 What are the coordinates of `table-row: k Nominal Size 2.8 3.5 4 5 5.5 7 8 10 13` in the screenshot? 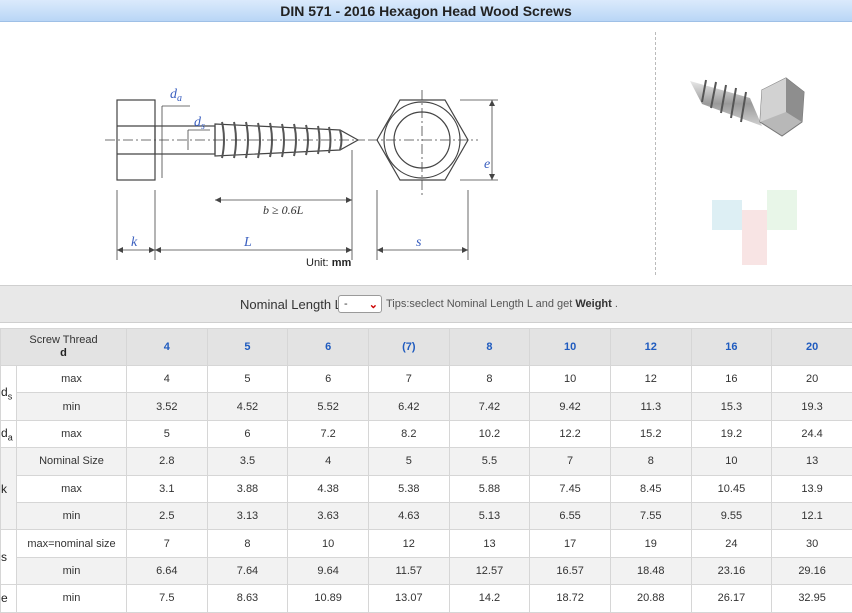 It's located at (426, 489).